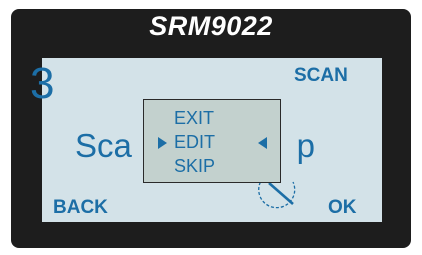 The height and width of the screenshot is (255, 422). Describe the element at coordinates (194, 118) in the screenshot. I see `menu-item-exit: EXIT` at that location.